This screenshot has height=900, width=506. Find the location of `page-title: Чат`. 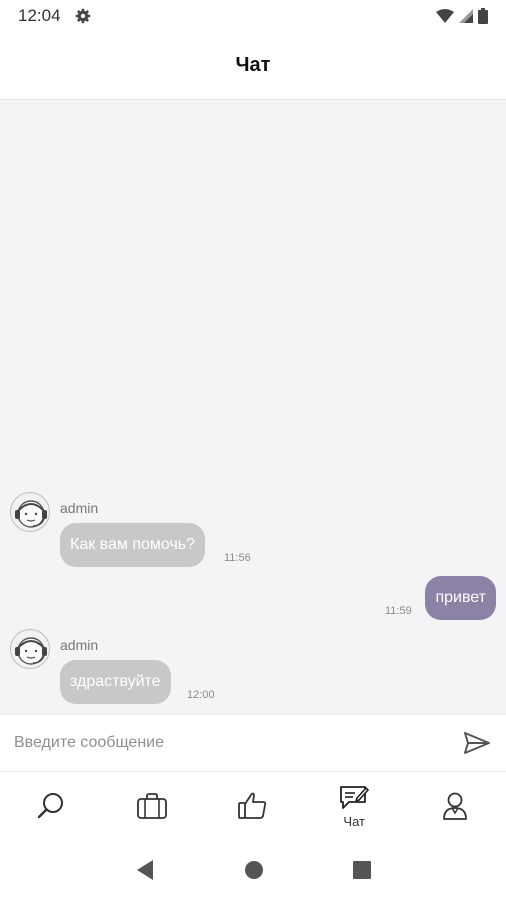

page-title: Чат is located at coordinates (253, 65).